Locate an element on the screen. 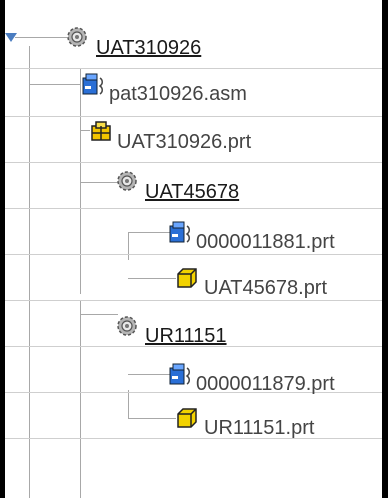 The image size is (388, 498). tree-row: pat310926.asm is located at coordinates (193, 93).